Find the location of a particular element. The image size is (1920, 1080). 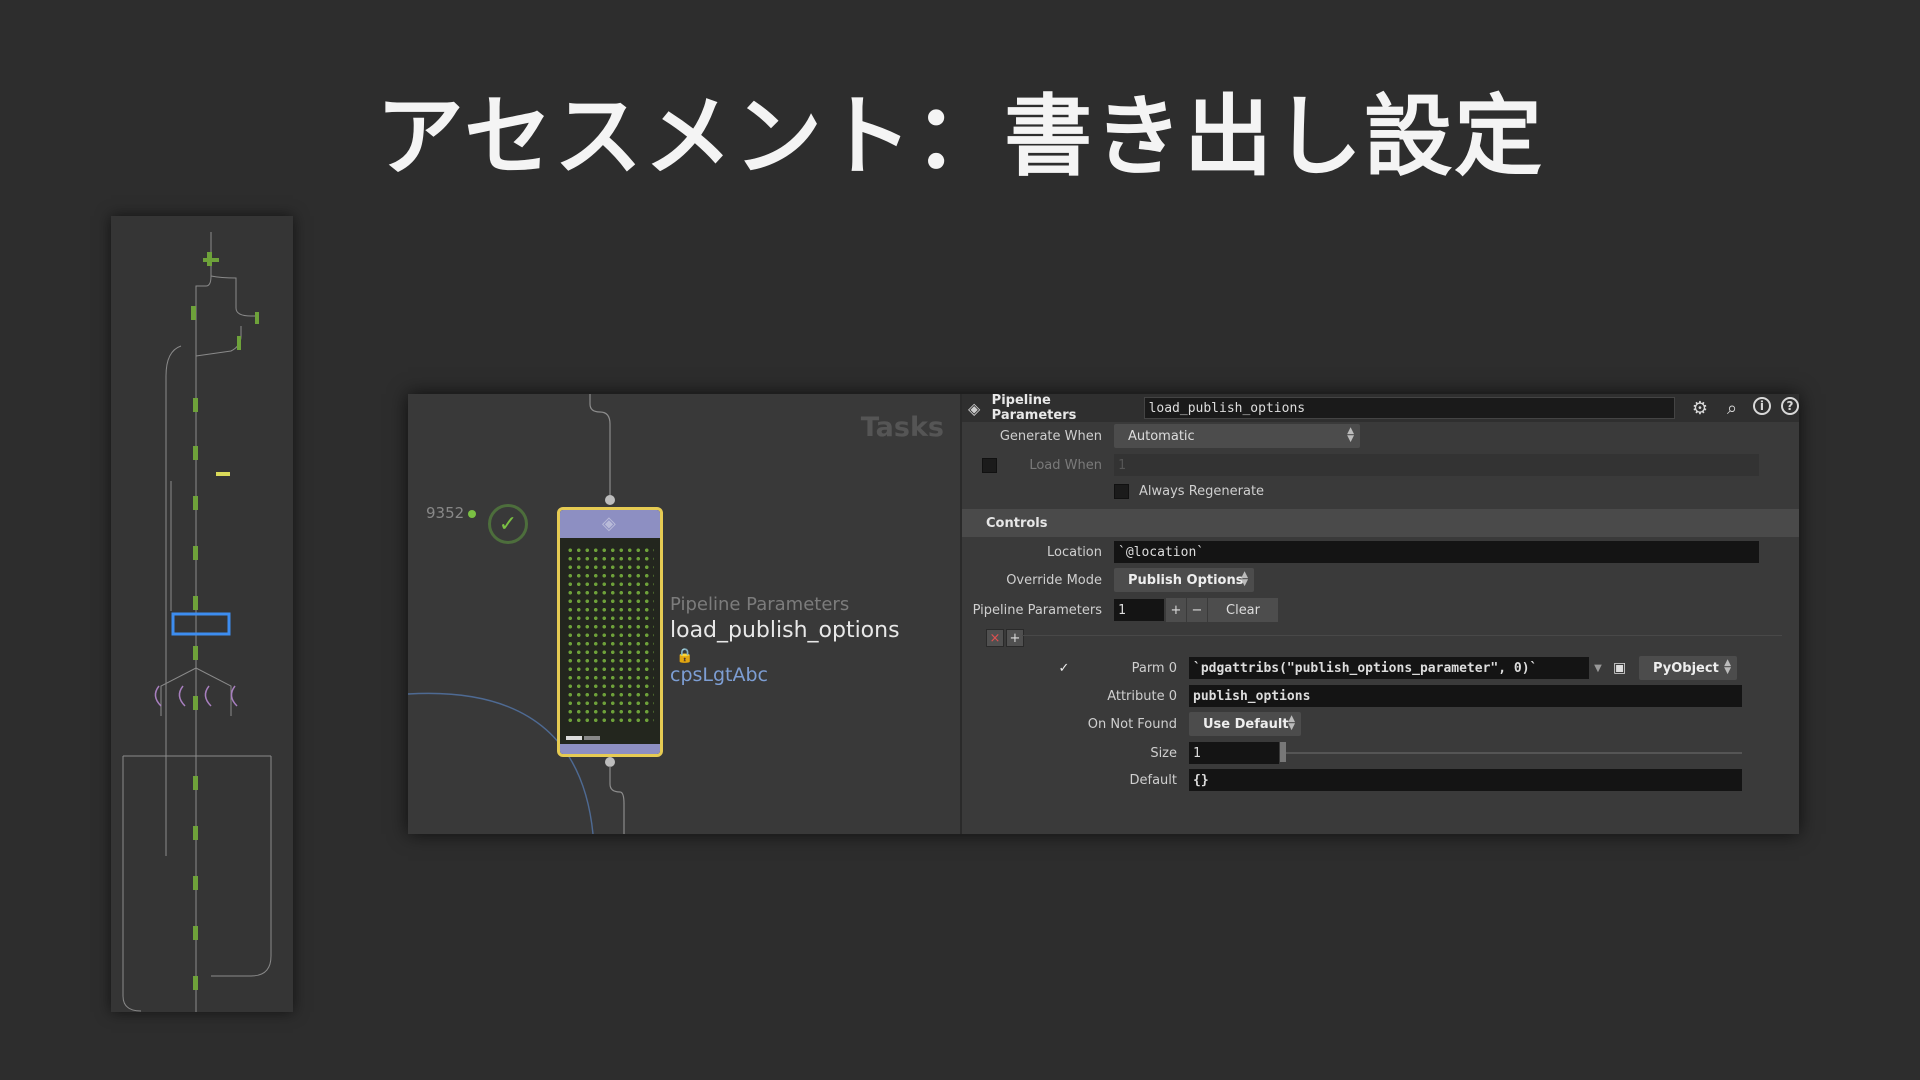

node-type-label: Pipeline Parameters is located at coordinates (760, 604).